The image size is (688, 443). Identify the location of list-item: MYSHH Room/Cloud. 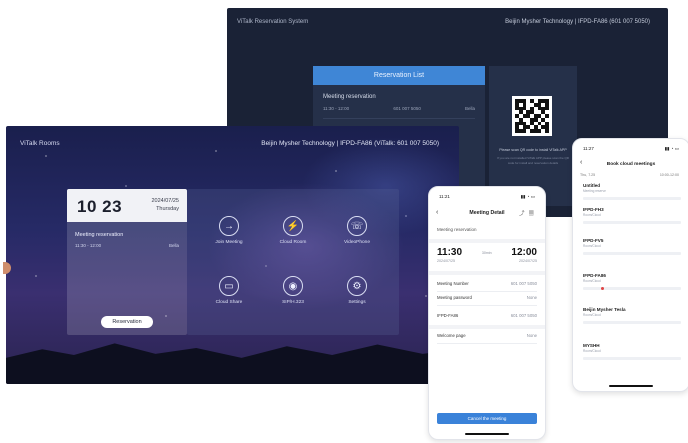
(633, 348).